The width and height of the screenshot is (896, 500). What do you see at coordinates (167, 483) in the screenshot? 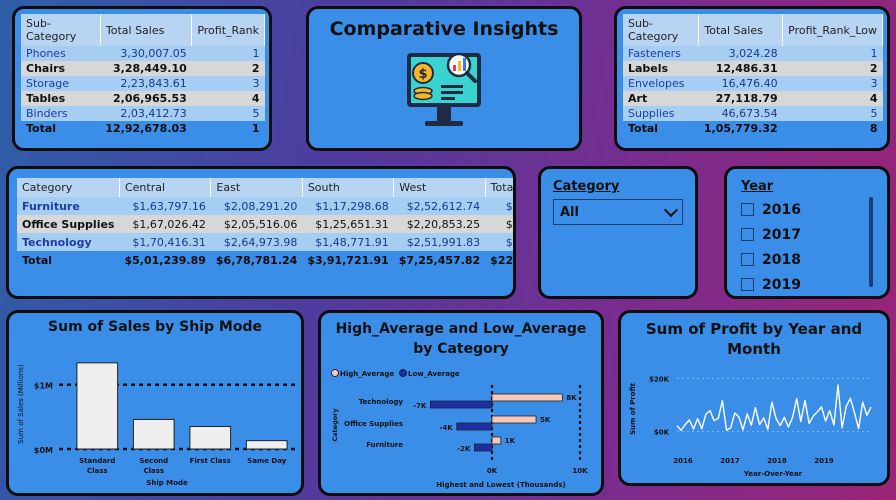
I see `x-axis-label: Ship Mode` at bounding box center [167, 483].